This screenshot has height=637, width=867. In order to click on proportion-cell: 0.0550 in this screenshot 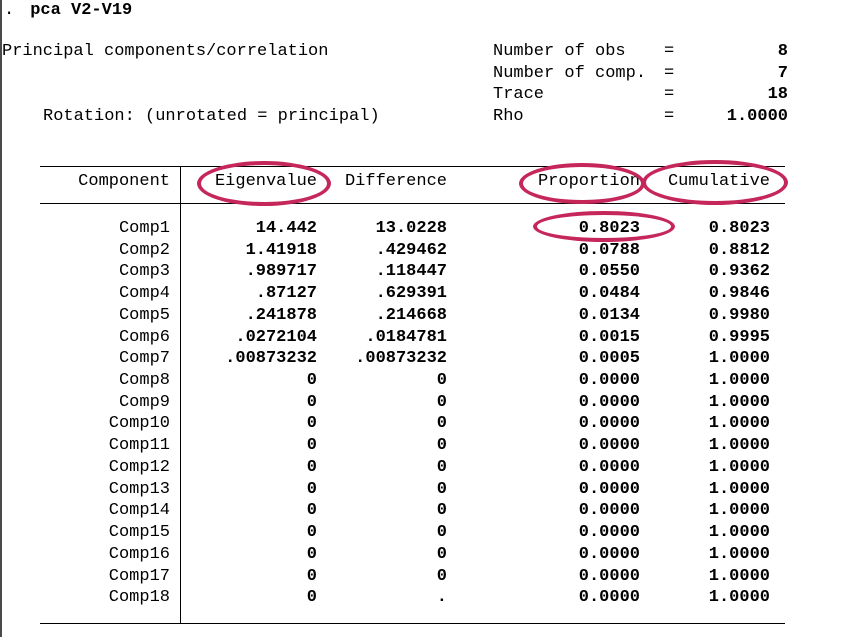, I will do `click(609, 272)`.